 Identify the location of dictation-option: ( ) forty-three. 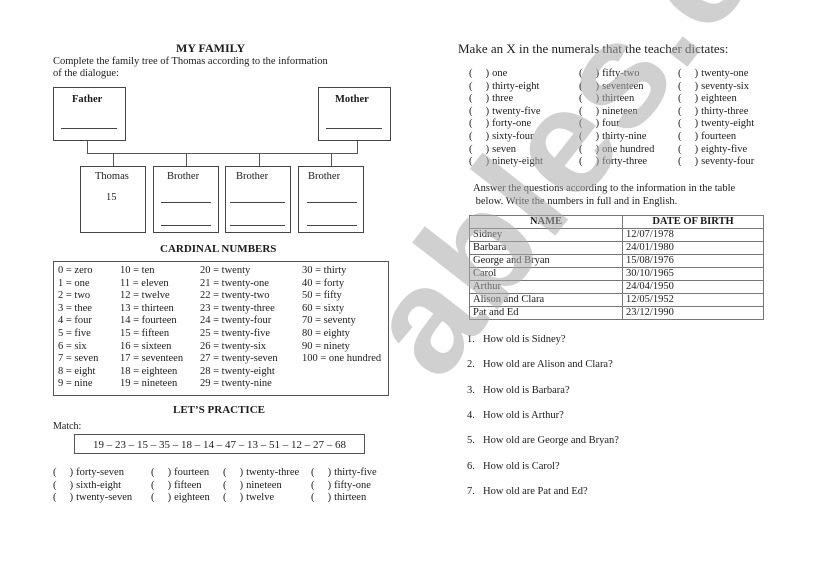
(613, 161).